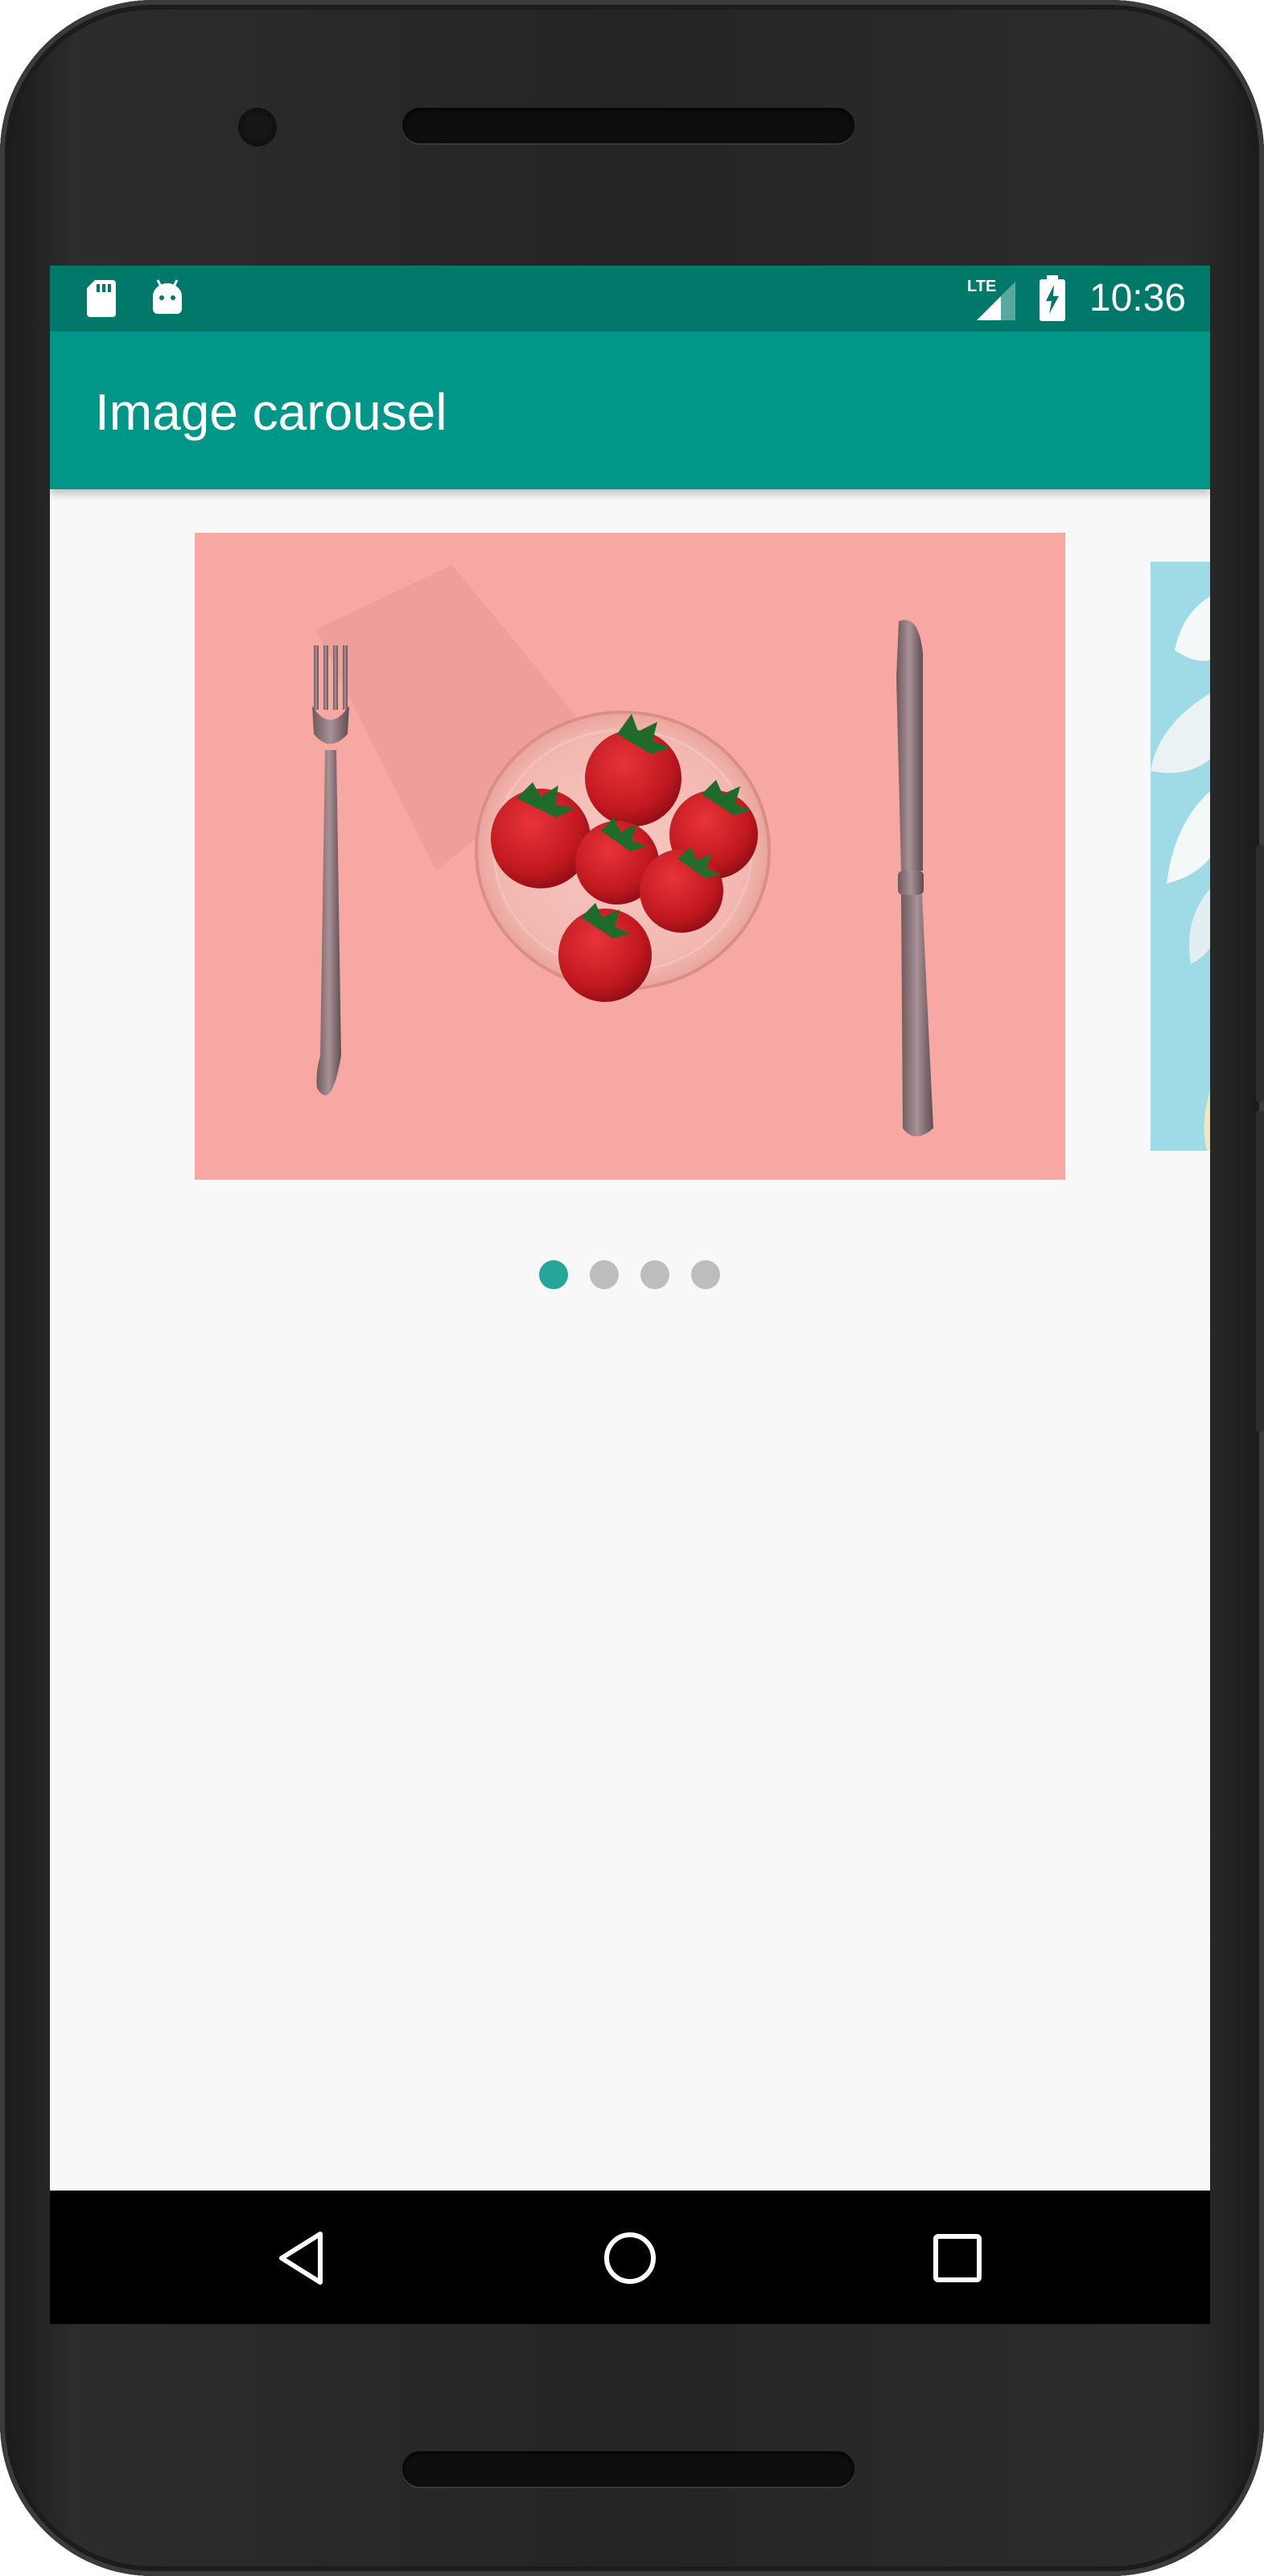 This screenshot has width=1264, height=2576. I want to click on back-icon, so click(302, 2258).